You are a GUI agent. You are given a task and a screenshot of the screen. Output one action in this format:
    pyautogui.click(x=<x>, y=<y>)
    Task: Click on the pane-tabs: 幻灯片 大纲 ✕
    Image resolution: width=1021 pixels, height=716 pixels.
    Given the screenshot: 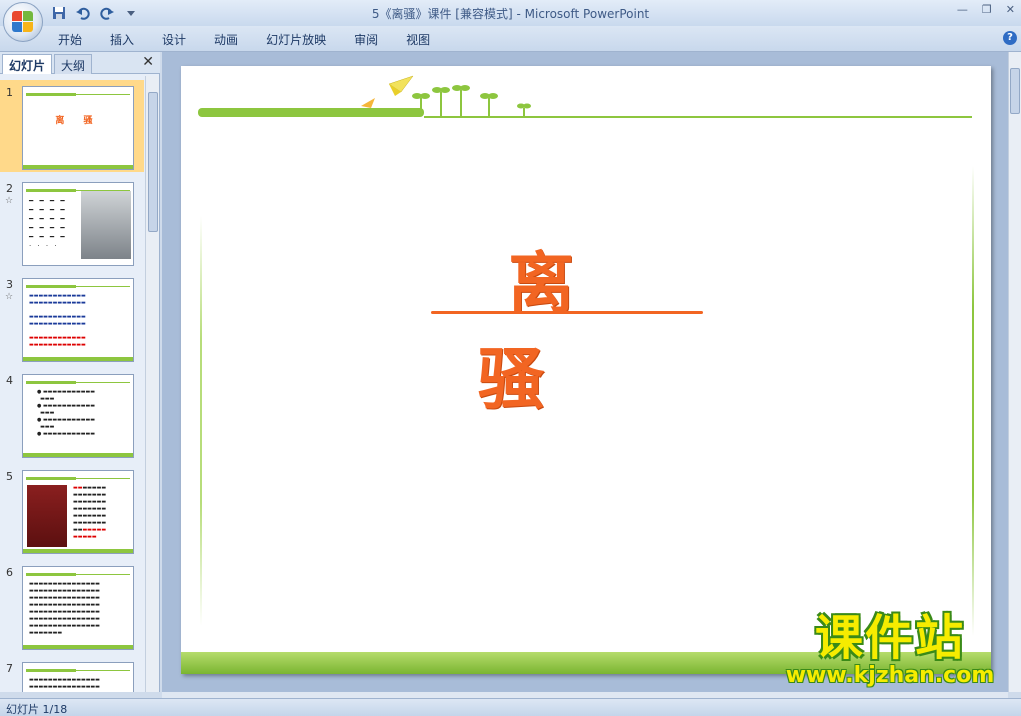 What is the action you would take?
    pyautogui.click(x=80, y=63)
    